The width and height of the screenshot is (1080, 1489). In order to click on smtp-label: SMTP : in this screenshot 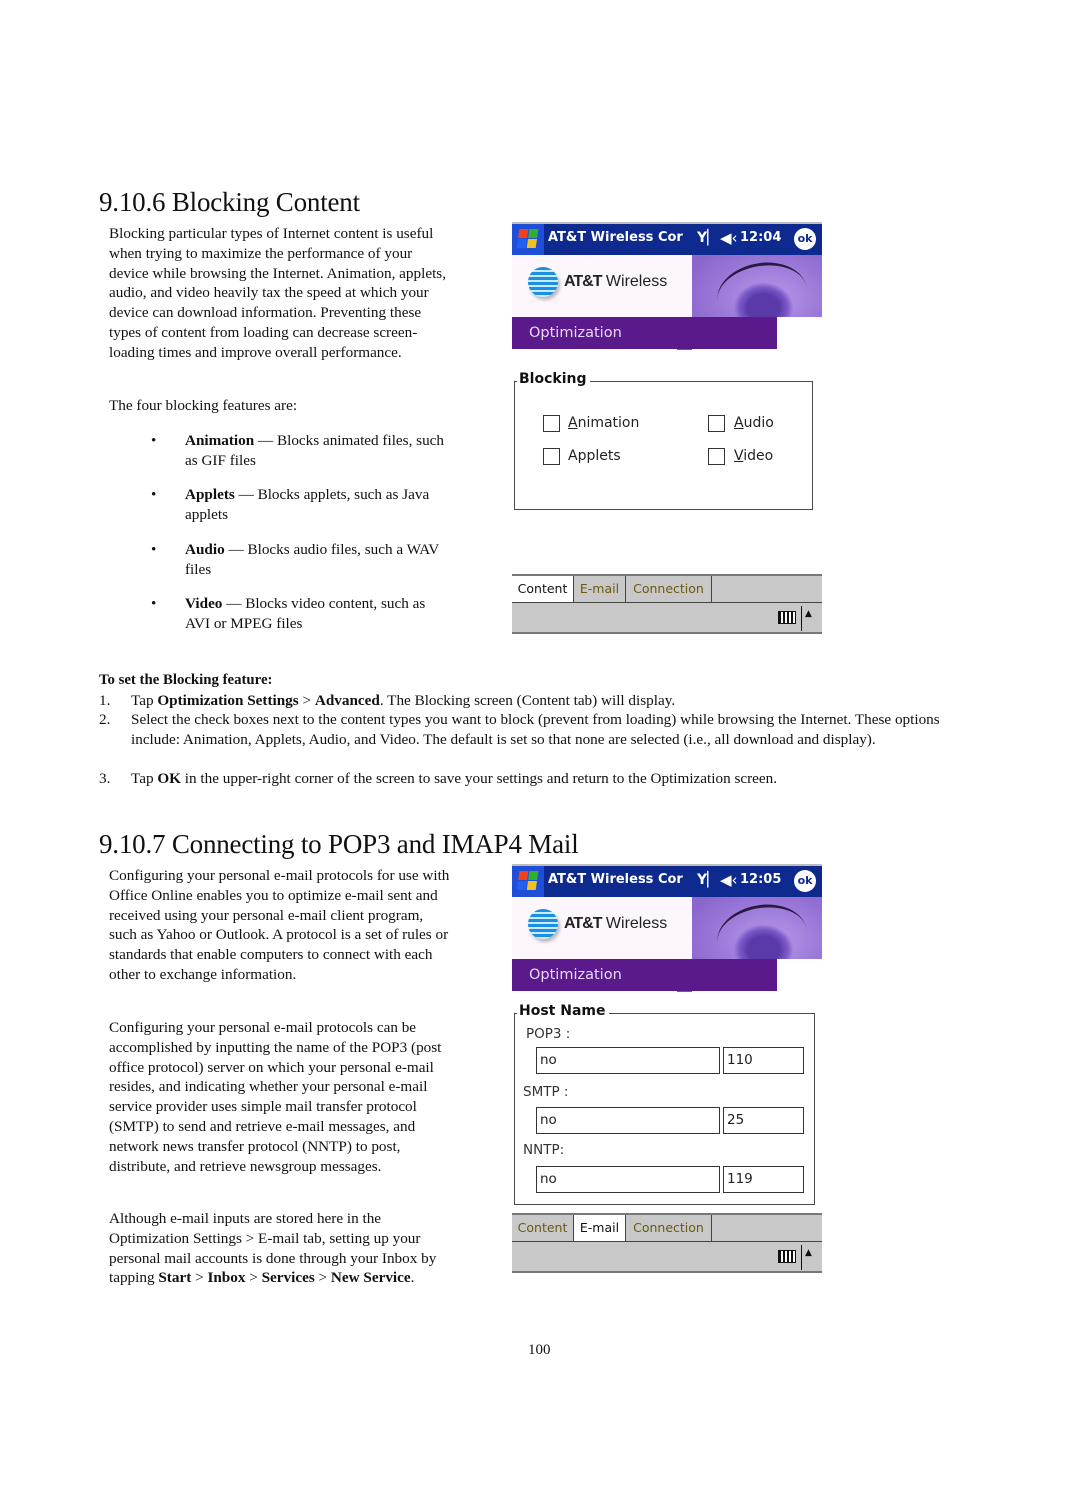, I will do `click(546, 1092)`.